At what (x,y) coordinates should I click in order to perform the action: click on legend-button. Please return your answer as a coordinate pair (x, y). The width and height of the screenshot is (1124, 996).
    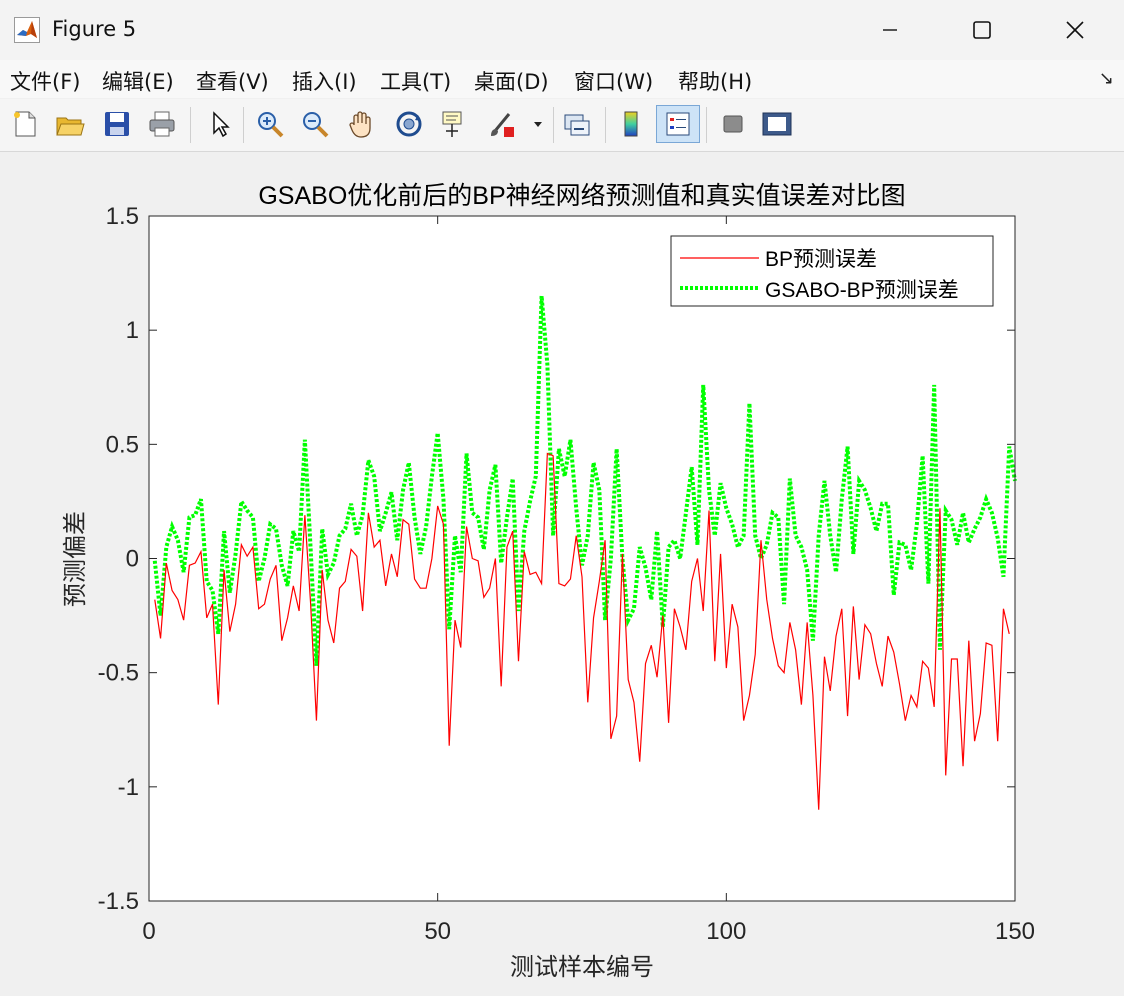
    Looking at the image, I should click on (678, 124).